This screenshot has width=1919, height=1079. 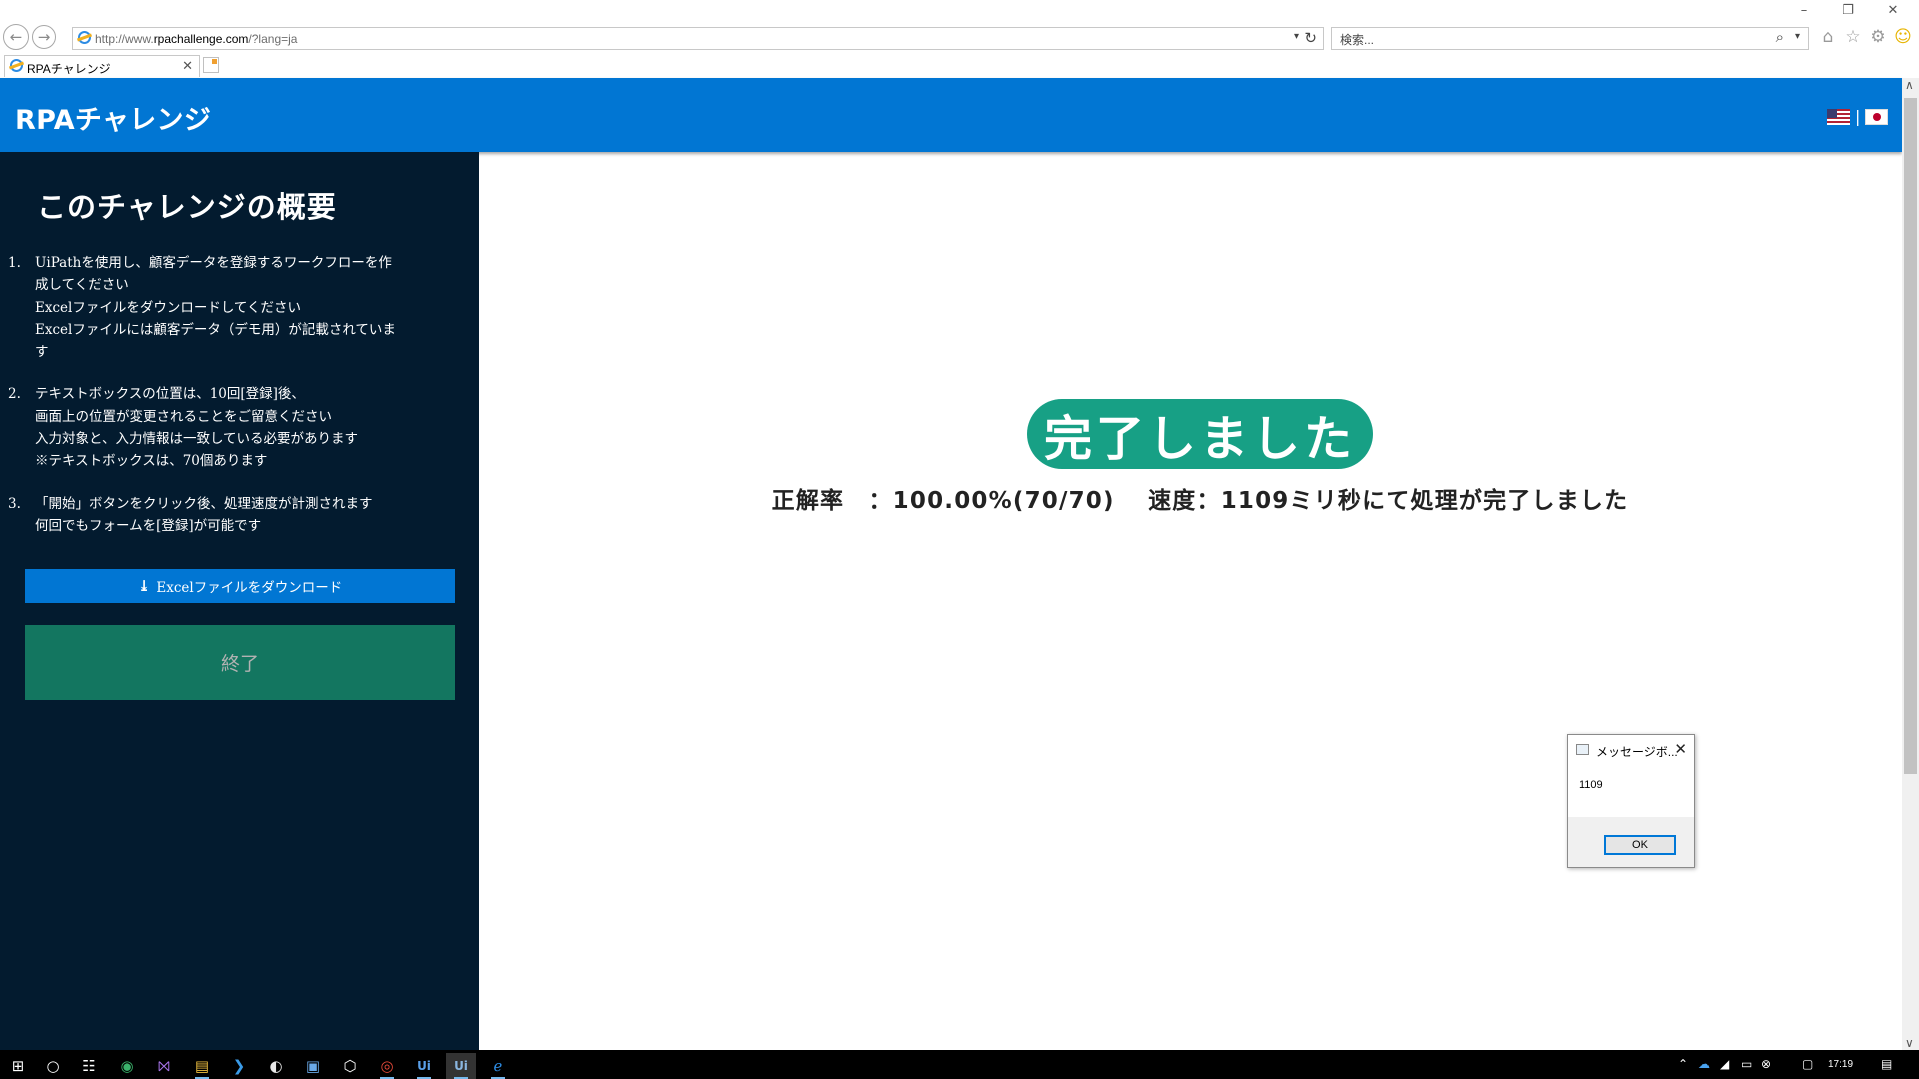 I want to click on dialog-titlebar: メッセージボ... ✕, so click(x=1631, y=750).